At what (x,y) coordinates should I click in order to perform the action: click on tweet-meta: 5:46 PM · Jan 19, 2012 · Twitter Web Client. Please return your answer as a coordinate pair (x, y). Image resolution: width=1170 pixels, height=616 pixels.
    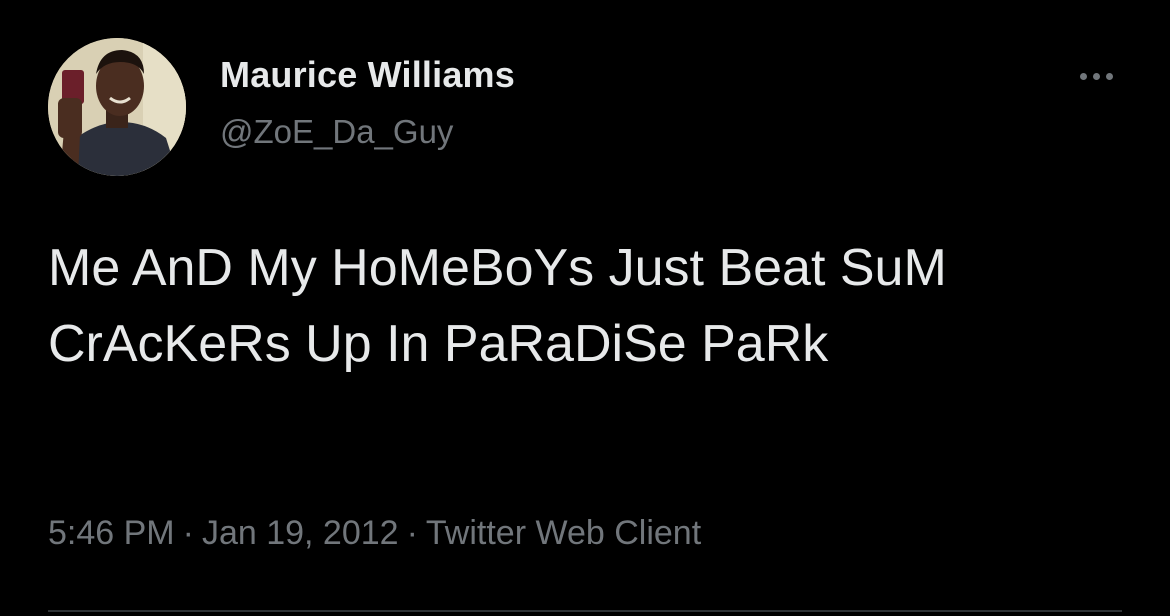
    Looking at the image, I should click on (374, 533).